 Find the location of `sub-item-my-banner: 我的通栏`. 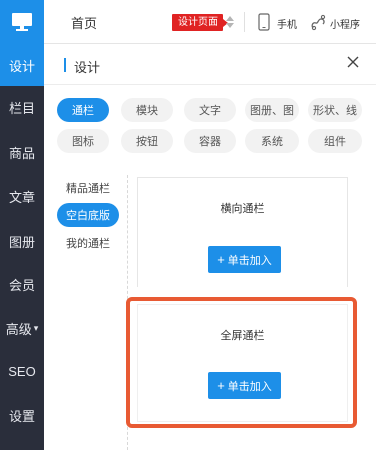

sub-item-my-banner: 我的通栏 is located at coordinates (88, 243).